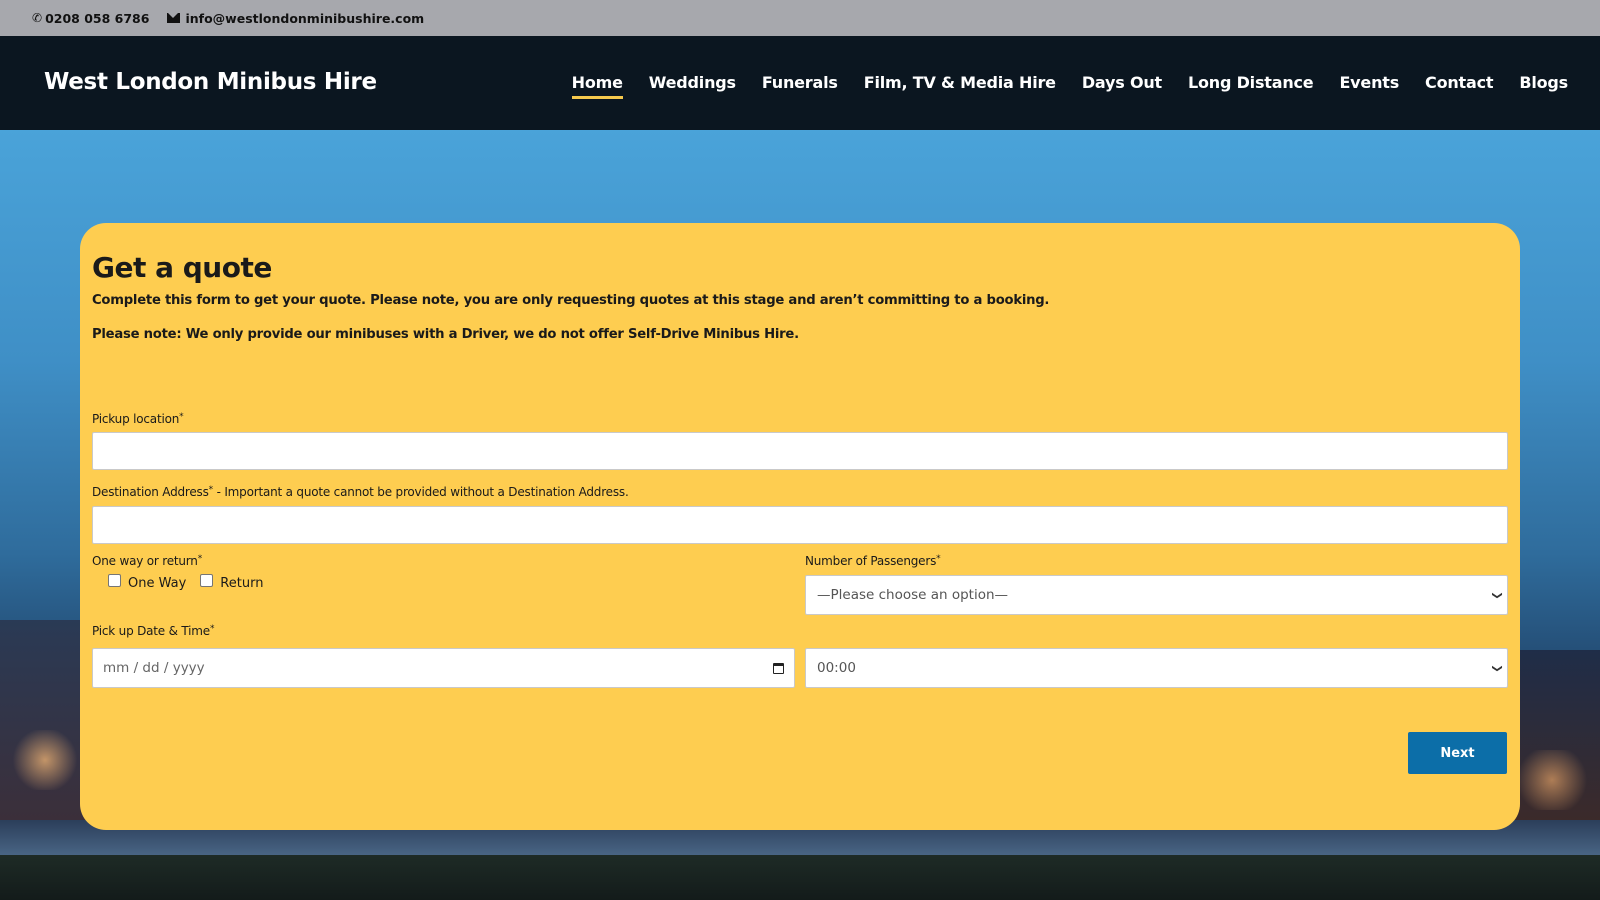 This screenshot has height=900, width=1600. I want to click on destination-field, so click(800, 525).